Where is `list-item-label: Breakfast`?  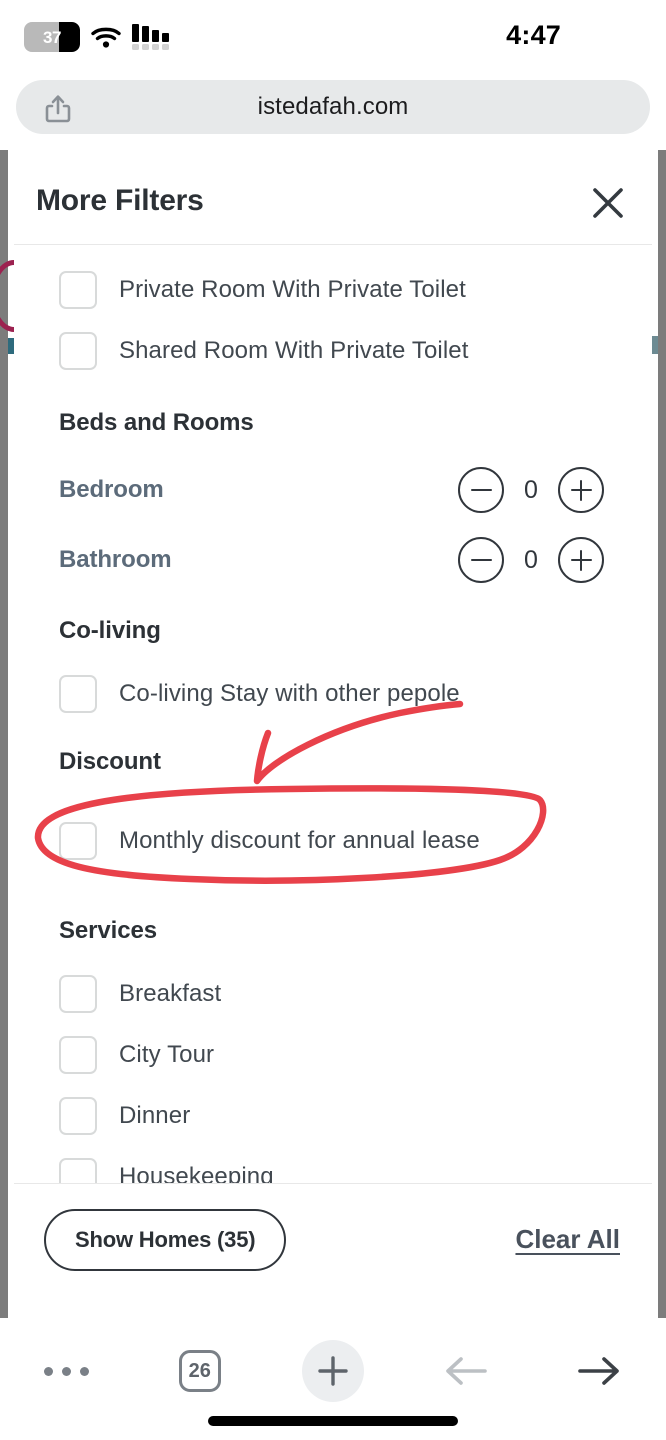 list-item-label: Breakfast is located at coordinates (170, 993).